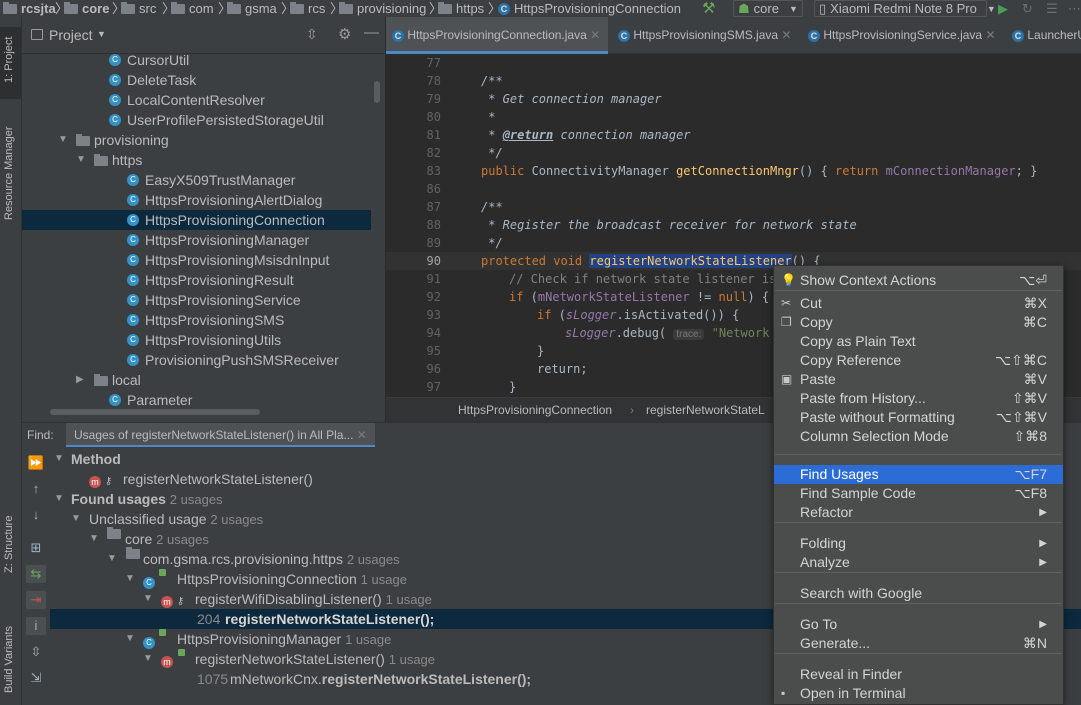  Describe the element at coordinates (674, 333) in the screenshot. I see `code-text: sLogger.debug( trace: "Network s` at that location.